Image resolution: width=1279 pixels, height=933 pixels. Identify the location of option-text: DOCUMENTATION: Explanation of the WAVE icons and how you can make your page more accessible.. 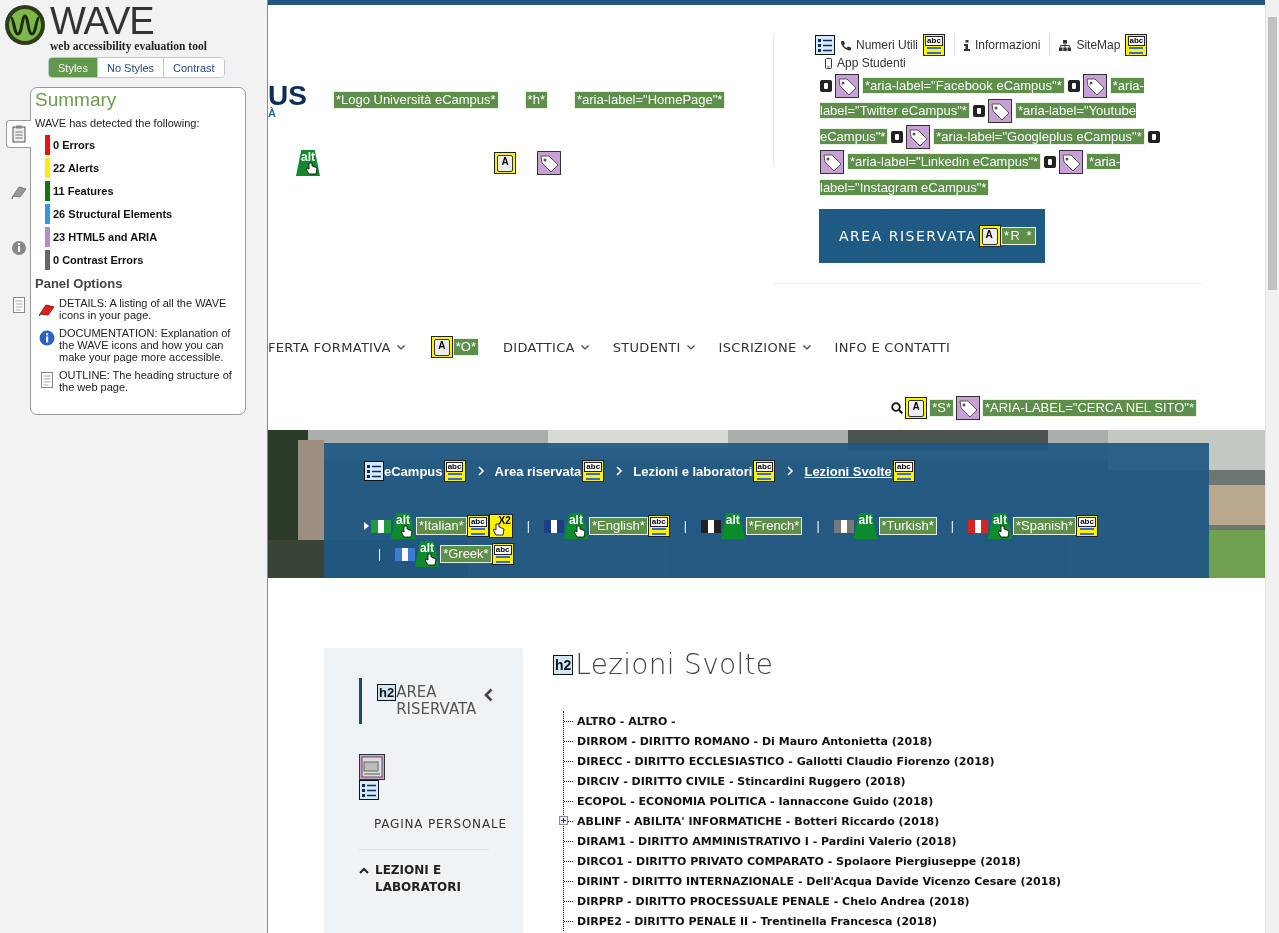
(145, 345).